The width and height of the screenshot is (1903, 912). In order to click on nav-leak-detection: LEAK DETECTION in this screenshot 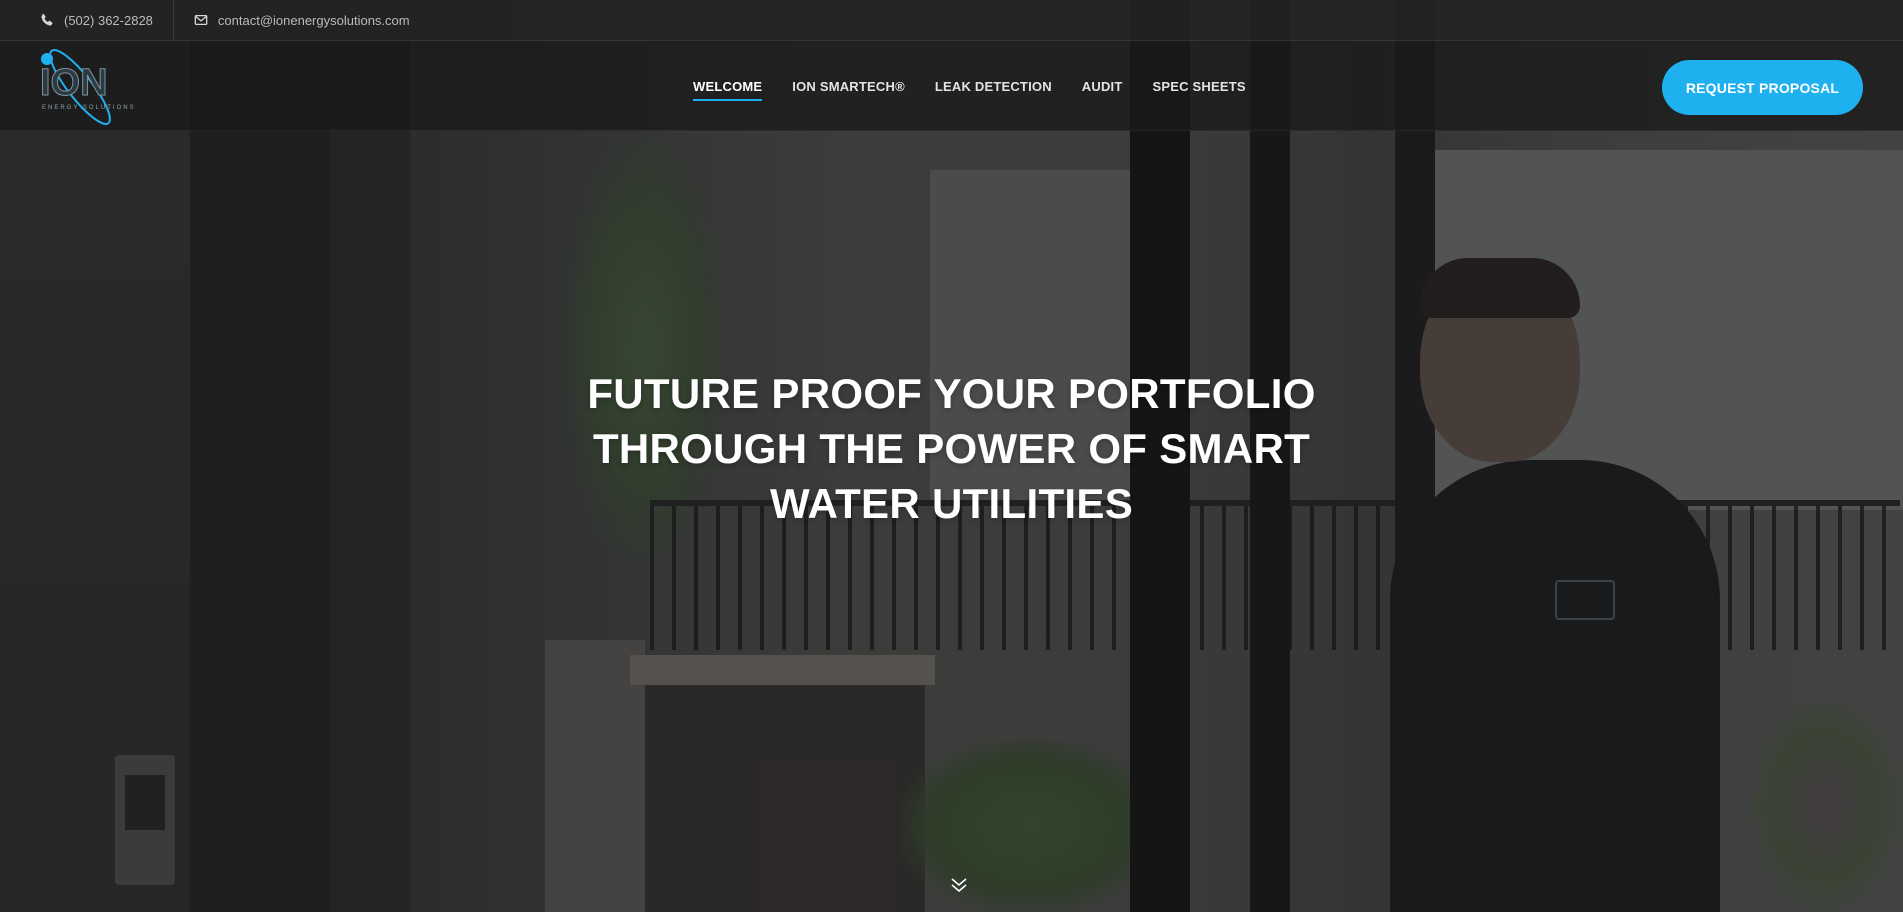, I will do `click(993, 86)`.